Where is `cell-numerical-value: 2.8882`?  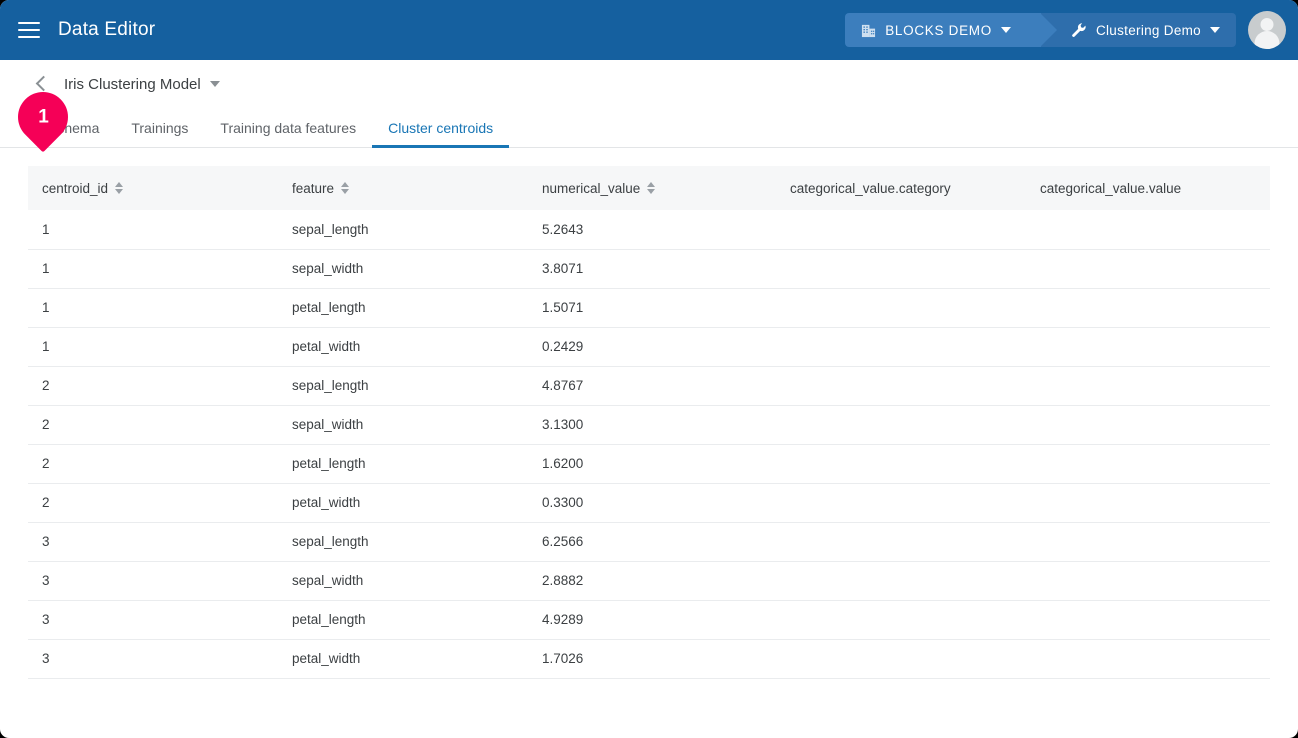 cell-numerical-value: 2.8882 is located at coordinates (652, 581).